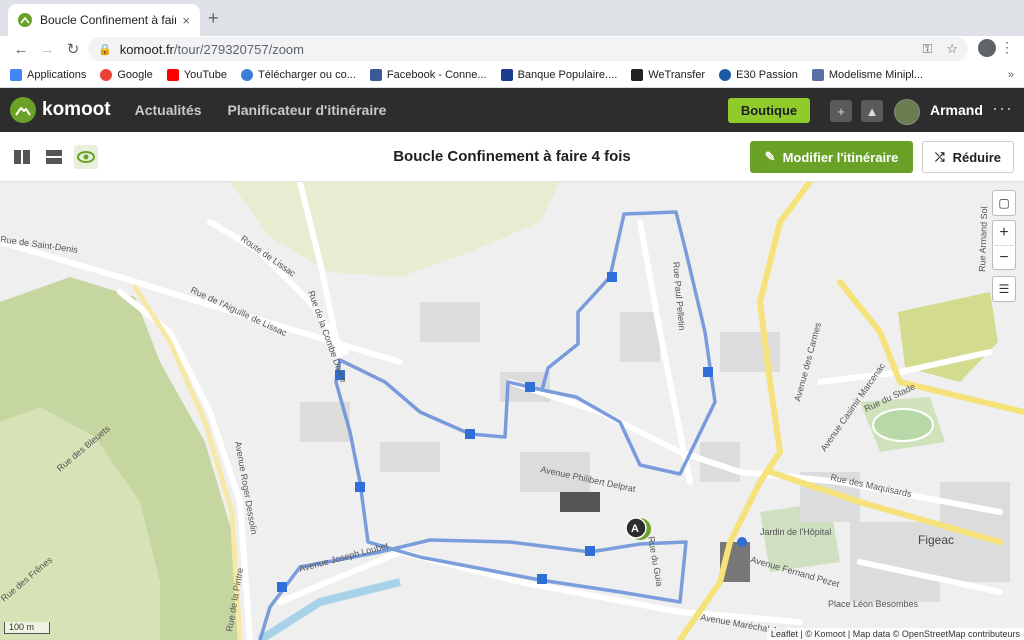 This screenshot has width=1024, height=640. Describe the element at coordinates (668, 74) in the screenshot. I see `bookmark-wetransfer: WeTransfer` at that location.